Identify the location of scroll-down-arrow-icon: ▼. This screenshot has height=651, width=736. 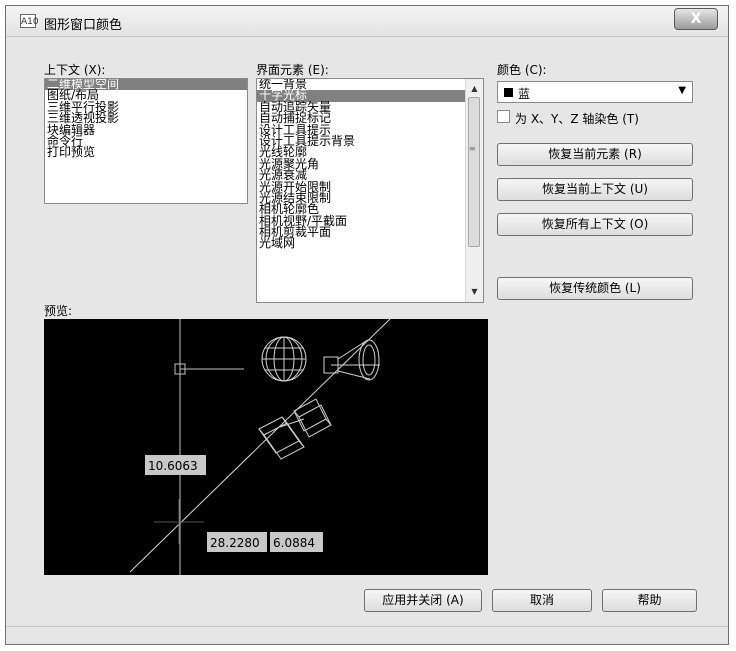
(474, 292).